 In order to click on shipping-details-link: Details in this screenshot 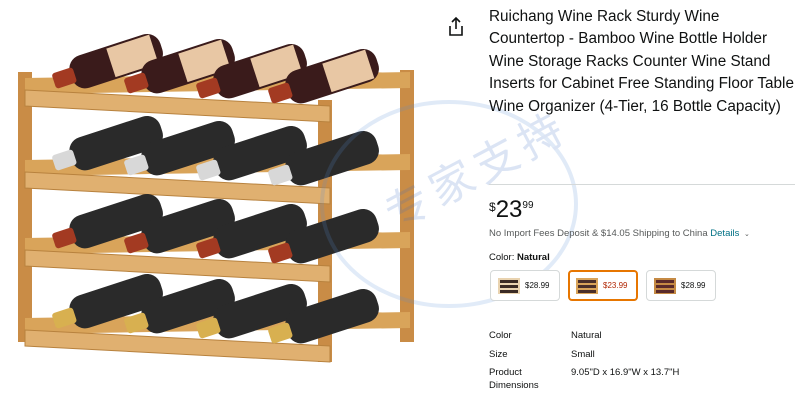, I will do `click(724, 233)`.